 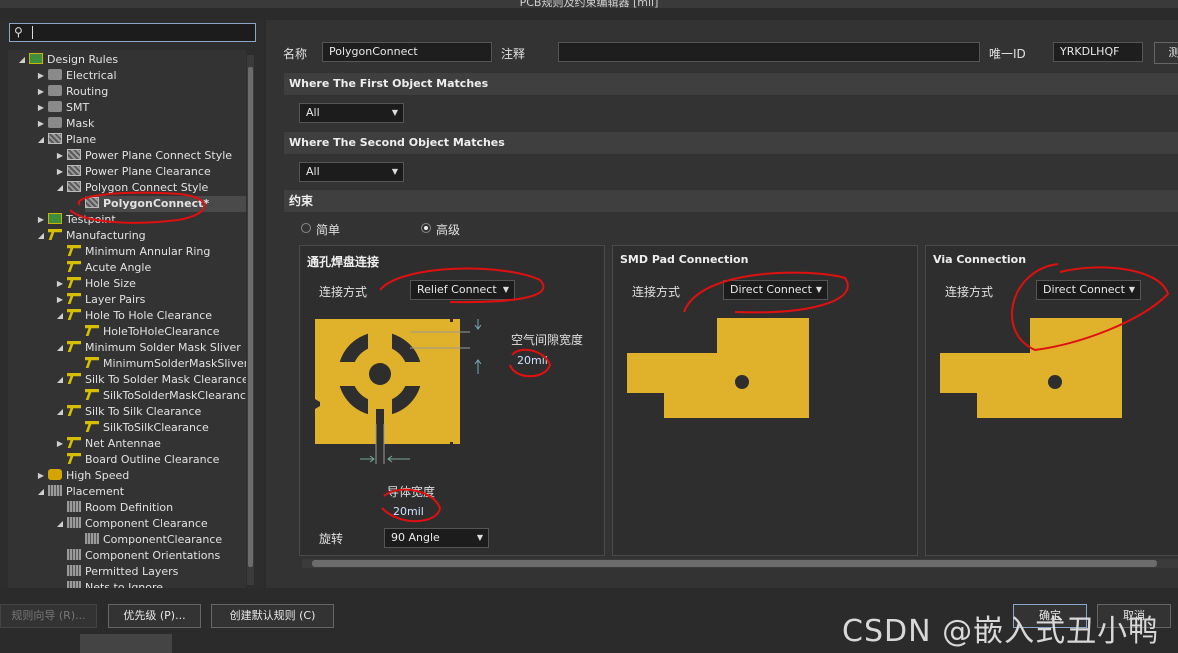 I want to click on tree-item-label: Board Outline Clearance, so click(x=152, y=459).